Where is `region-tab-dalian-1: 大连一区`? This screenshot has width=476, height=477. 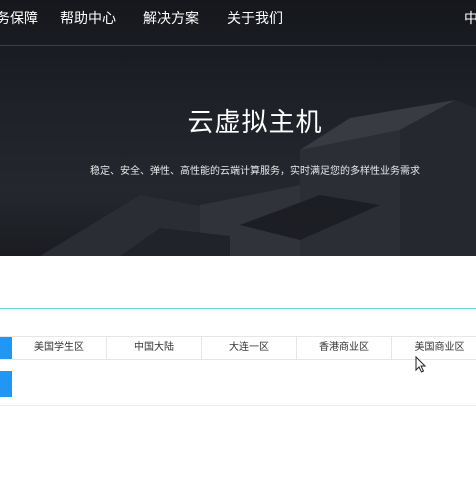
region-tab-dalian-1: 大连一区 is located at coordinates (249, 348).